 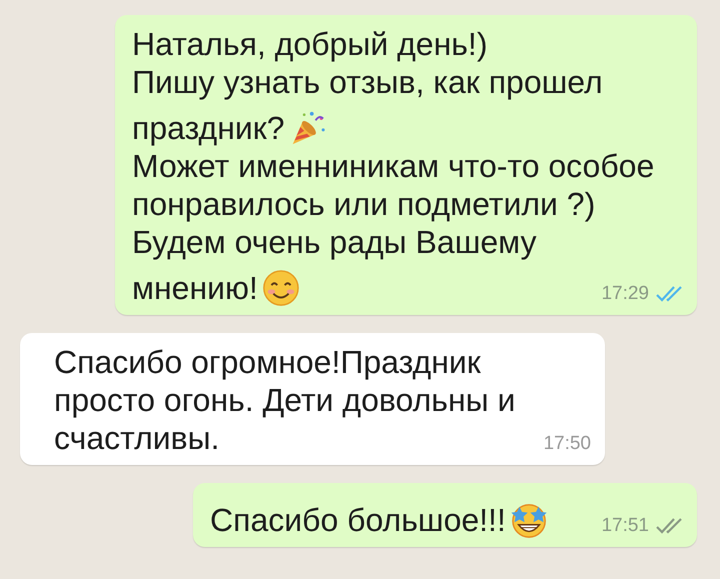 I want to click on message-text: мнению!, so click(x=195, y=288).